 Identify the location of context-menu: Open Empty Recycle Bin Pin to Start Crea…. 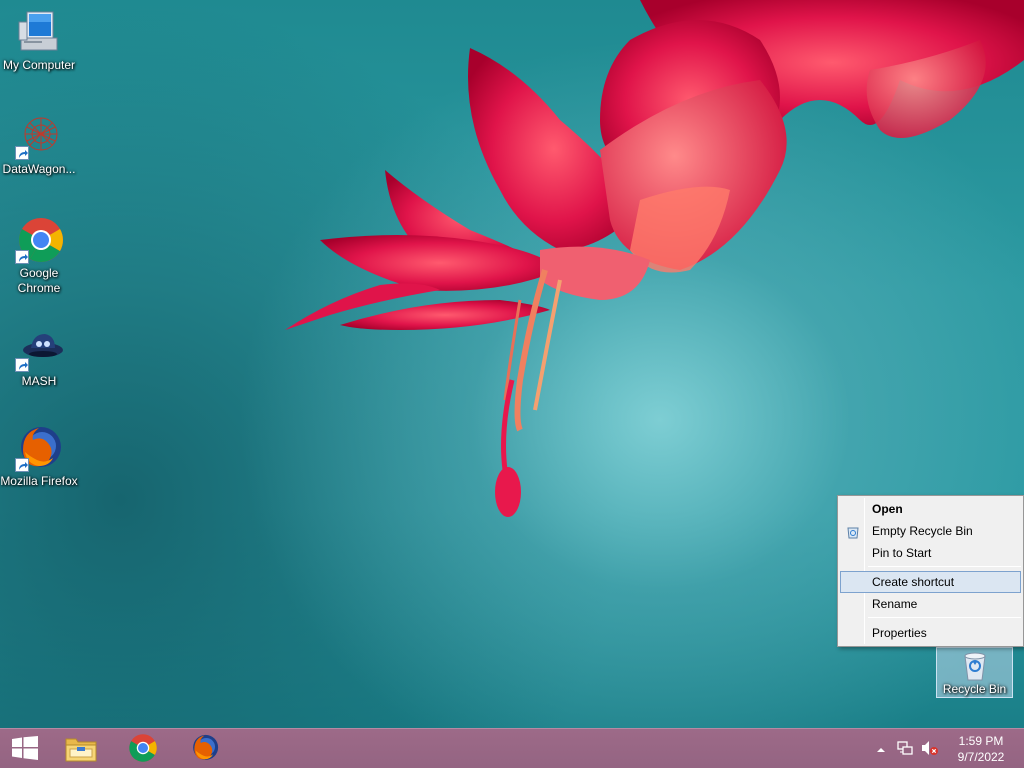
(930, 571).